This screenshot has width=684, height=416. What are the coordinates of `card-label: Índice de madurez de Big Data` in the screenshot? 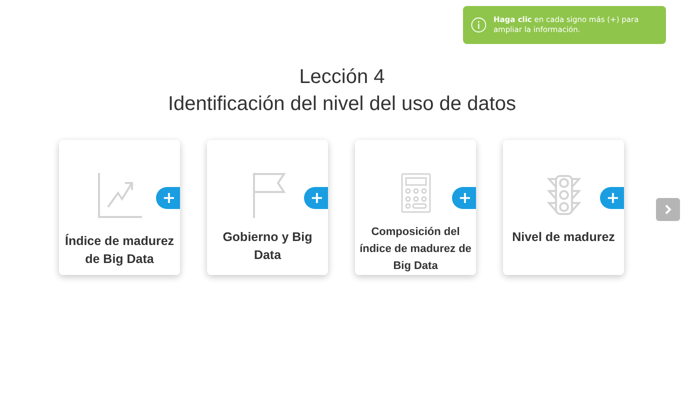 It's located at (120, 250).